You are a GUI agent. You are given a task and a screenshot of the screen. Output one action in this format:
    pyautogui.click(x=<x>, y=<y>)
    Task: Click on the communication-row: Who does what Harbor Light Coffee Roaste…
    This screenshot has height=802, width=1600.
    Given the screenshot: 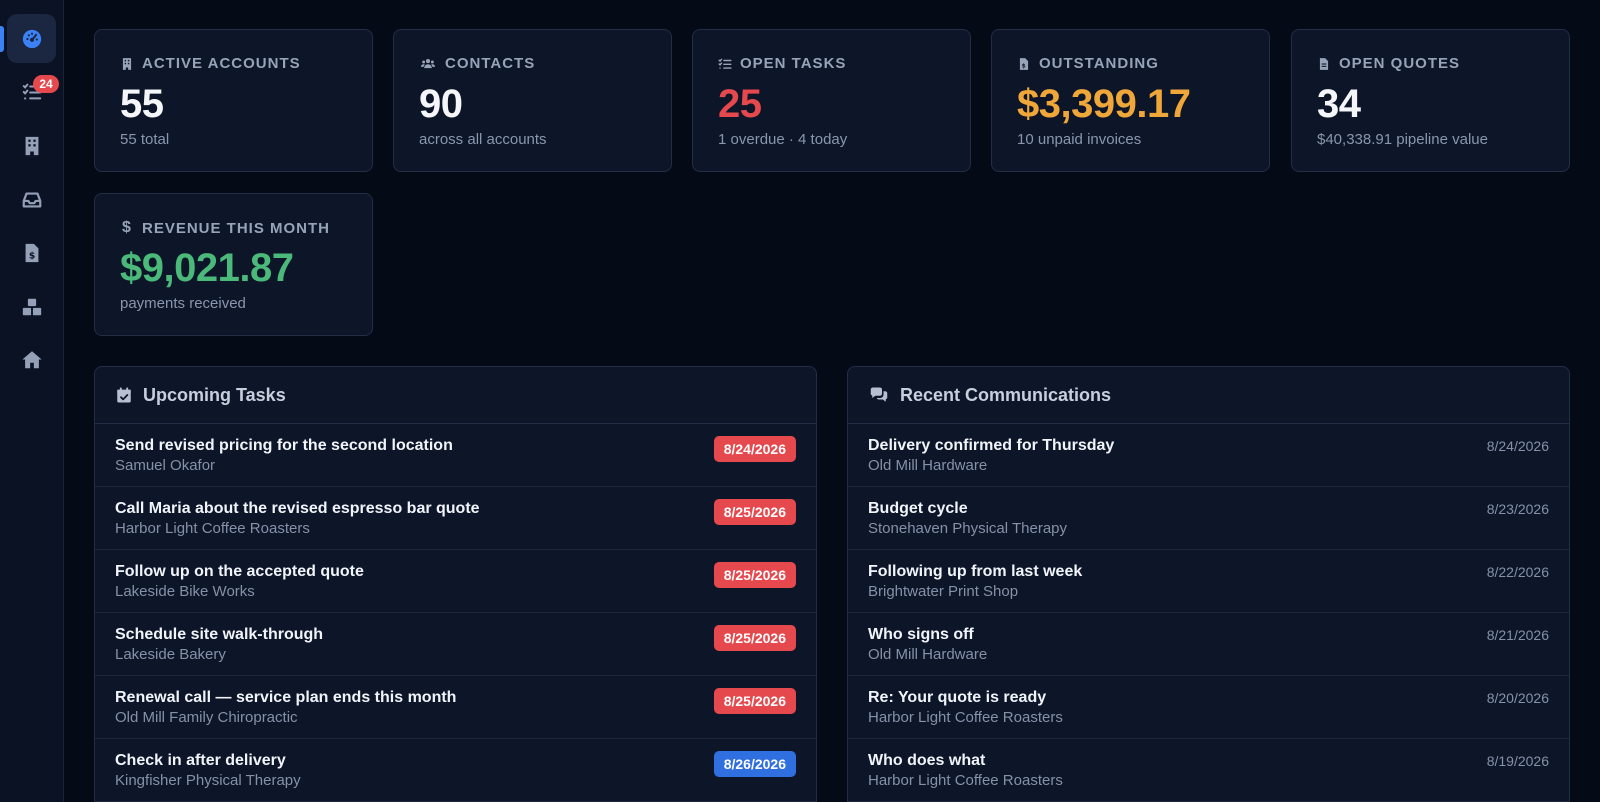 What is the action you would take?
    pyautogui.click(x=1208, y=770)
    